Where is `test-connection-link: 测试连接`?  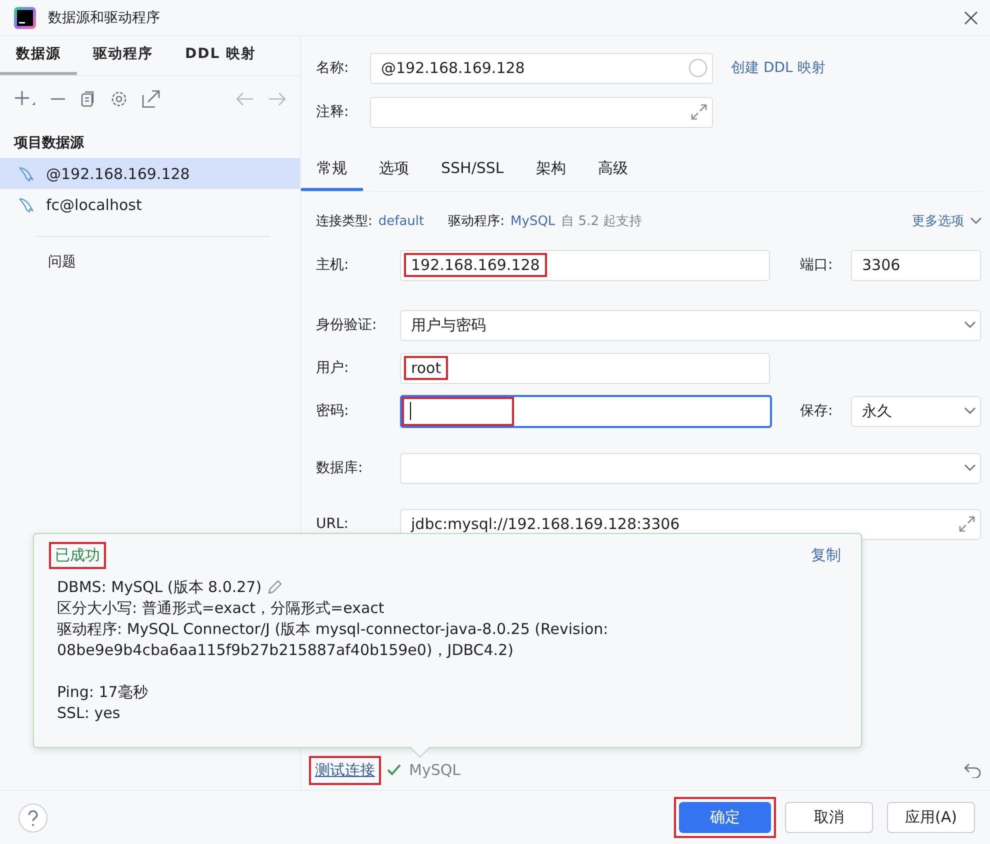 test-connection-link: 测试连接 is located at coordinates (345, 770).